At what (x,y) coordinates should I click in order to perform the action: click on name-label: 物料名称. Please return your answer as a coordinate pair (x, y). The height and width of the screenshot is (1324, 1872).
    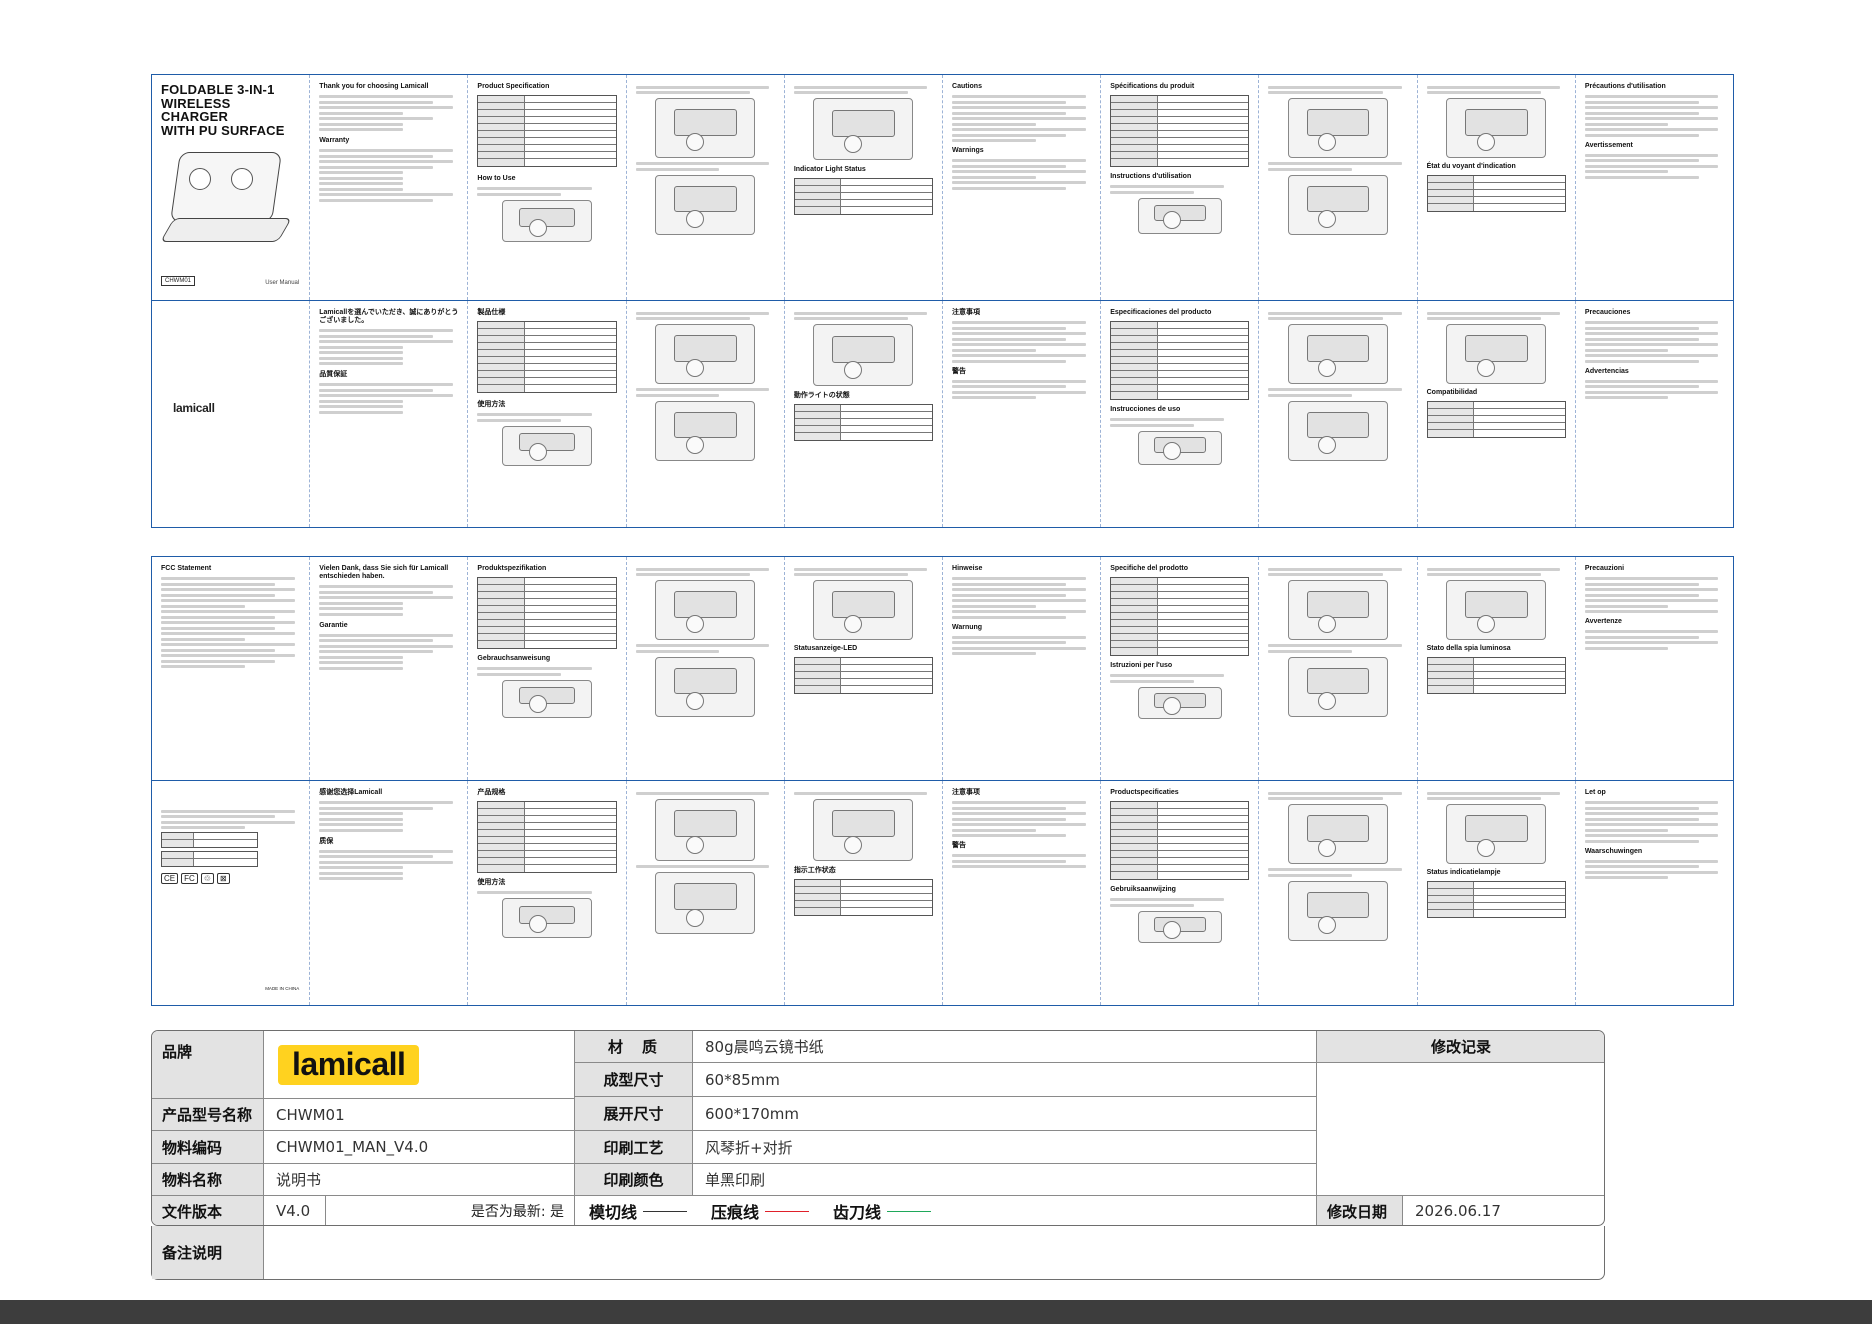
    Looking at the image, I should click on (208, 1180).